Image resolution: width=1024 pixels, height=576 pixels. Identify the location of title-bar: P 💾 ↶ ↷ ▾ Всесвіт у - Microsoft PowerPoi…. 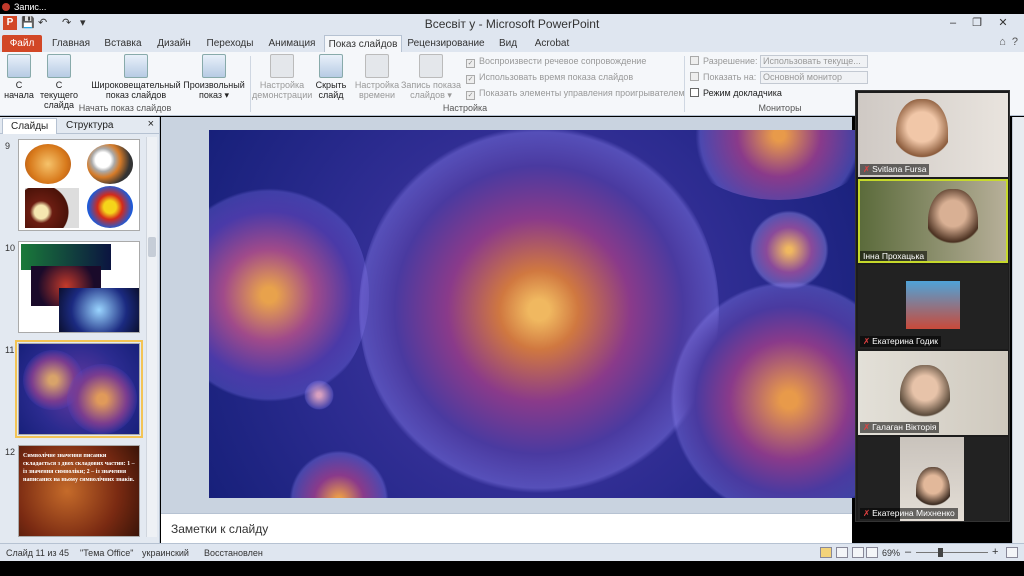
(512, 24).